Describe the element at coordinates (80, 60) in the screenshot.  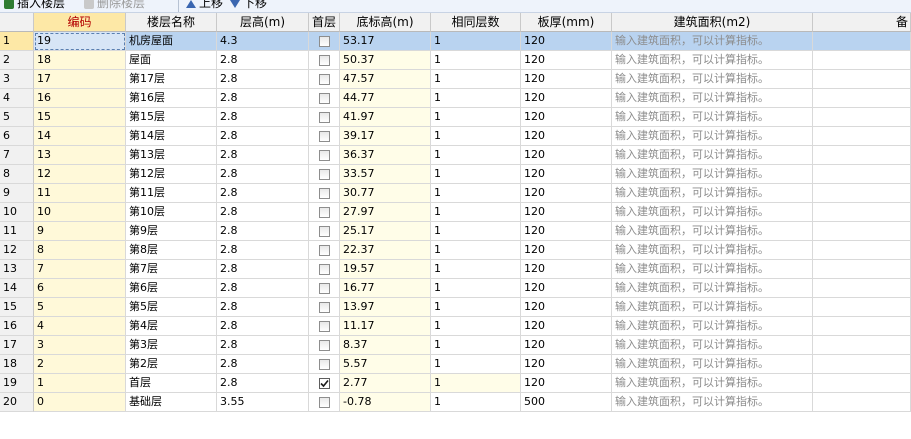
I see `code-cell: 18` at that location.